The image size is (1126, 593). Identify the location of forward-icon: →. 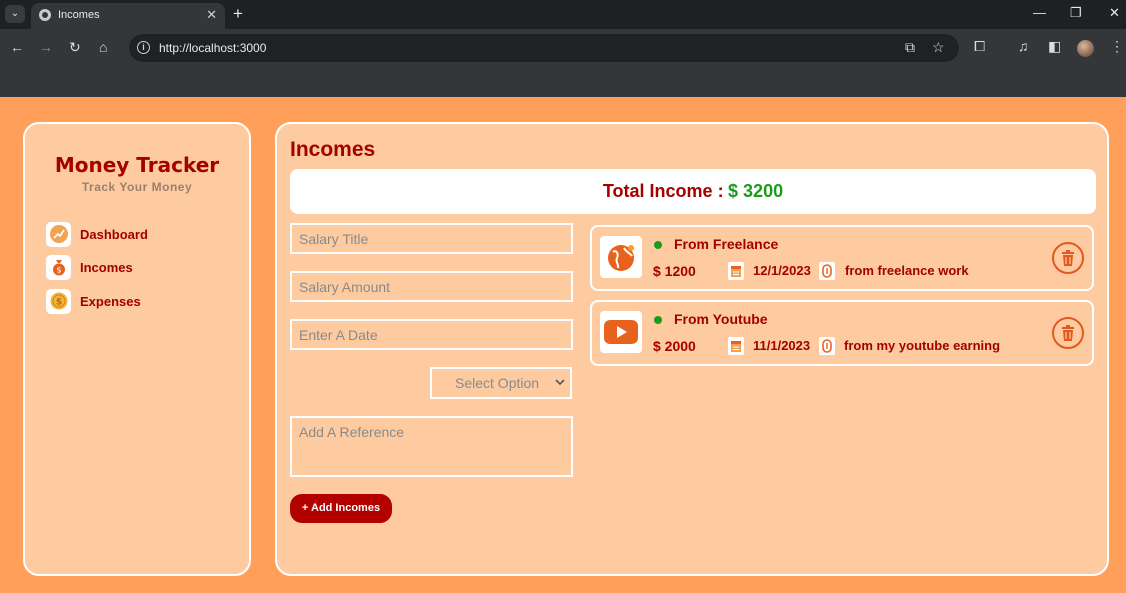
(46, 47).